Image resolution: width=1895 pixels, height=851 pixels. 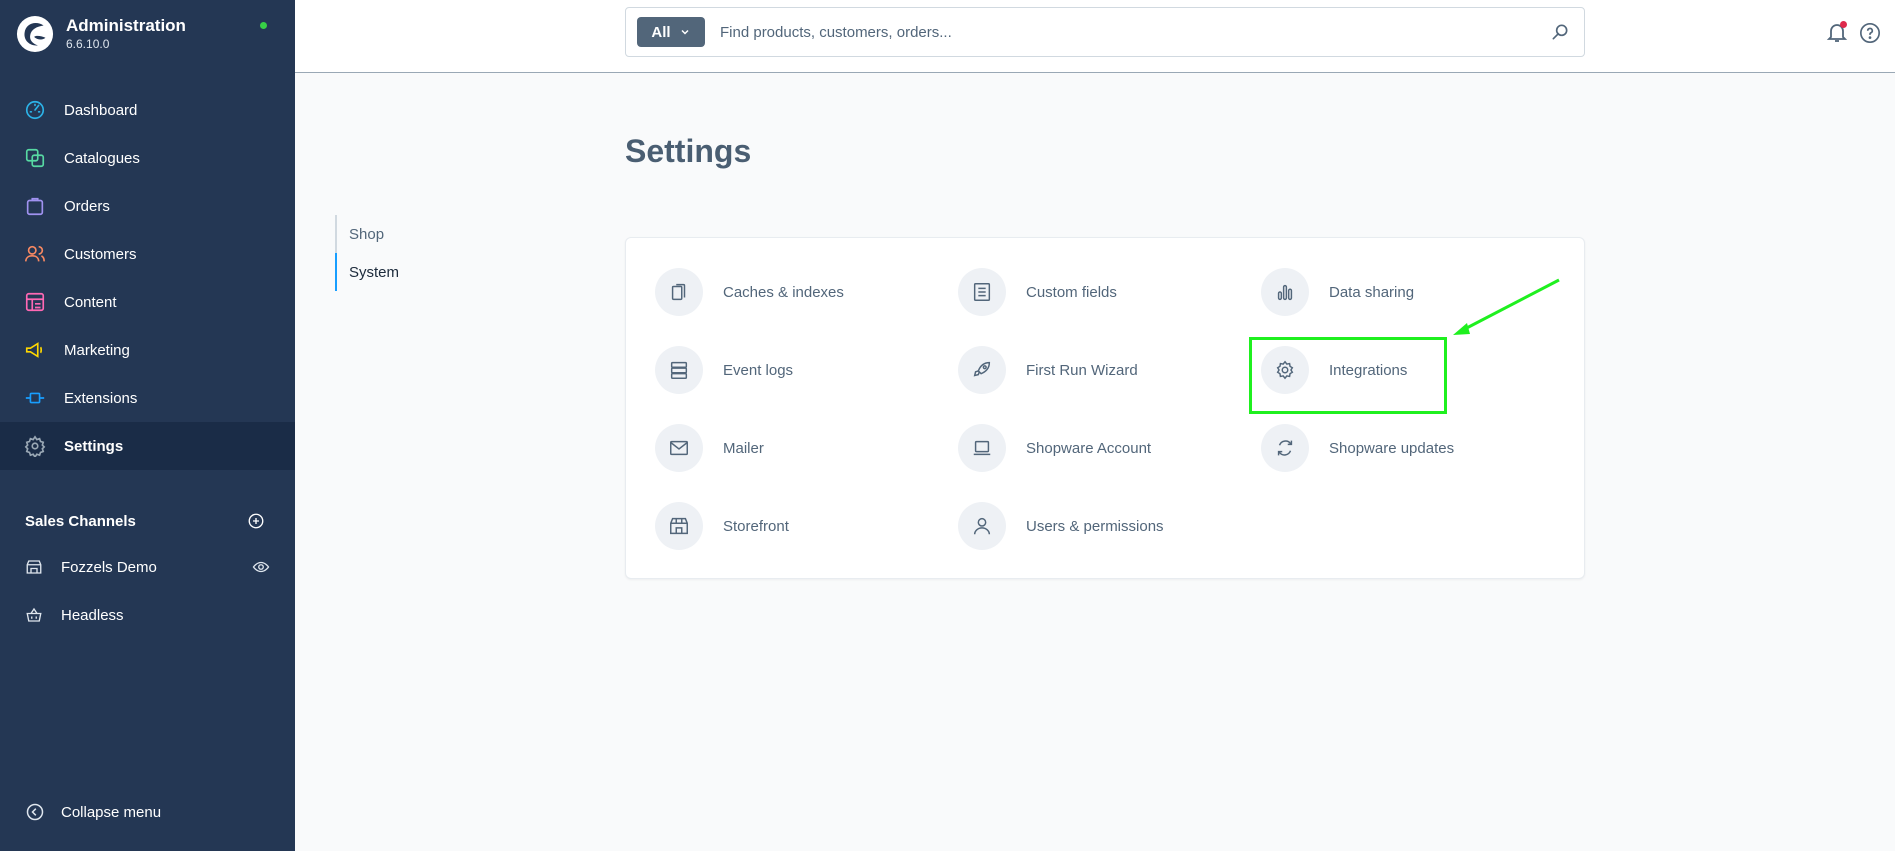 I want to click on settings-item-first-run-wizard: First Run Wizard, so click(x=1088, y=370).